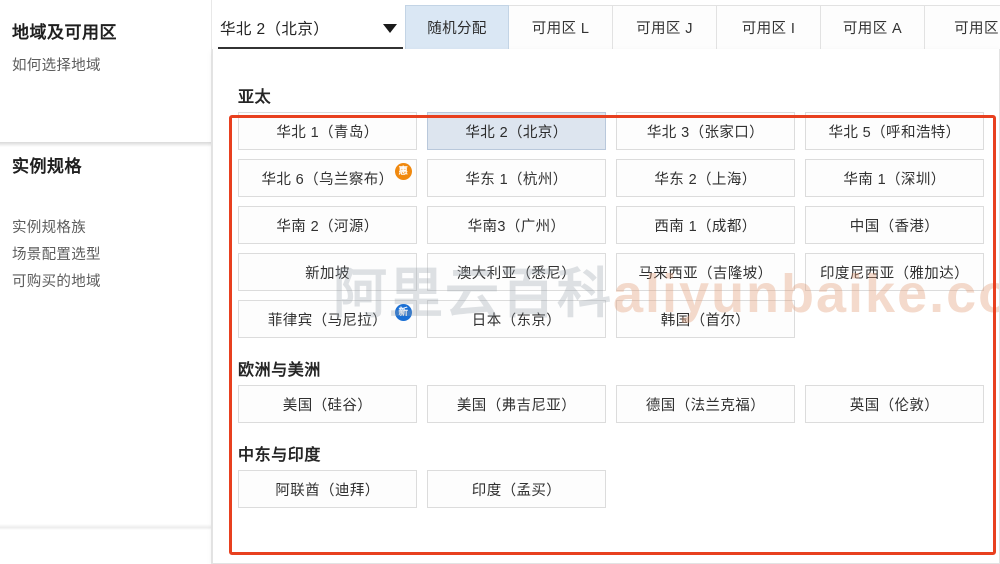 The width and height of the screenshot is (1000, 564). What do you see at coordinates (56, 64) in the screenshot?
I see `sidebar-link-how-to-choose-region: 如何选择地域` at bounding box center [56, 64].